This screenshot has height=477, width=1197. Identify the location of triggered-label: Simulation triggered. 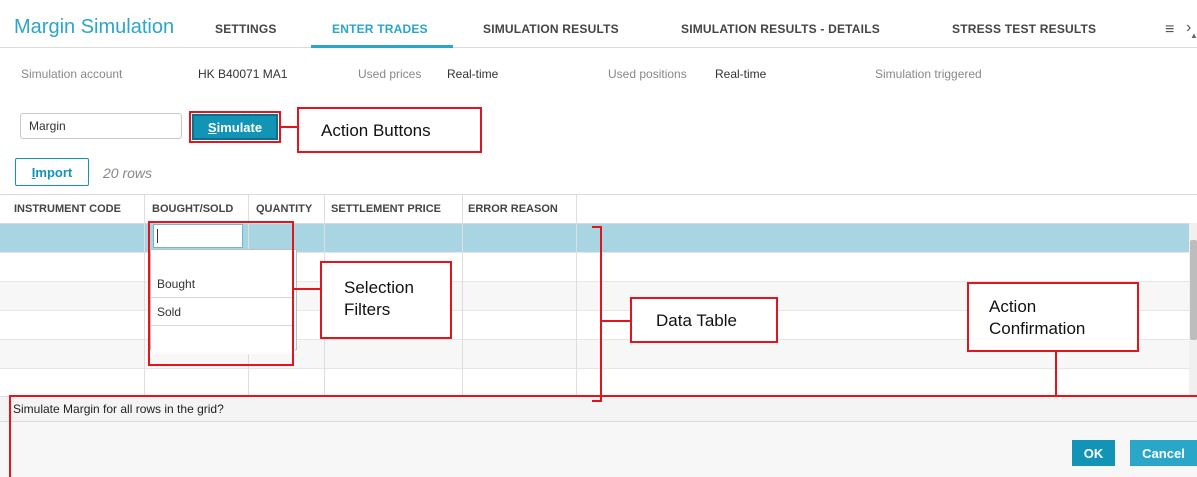
(928, 74).